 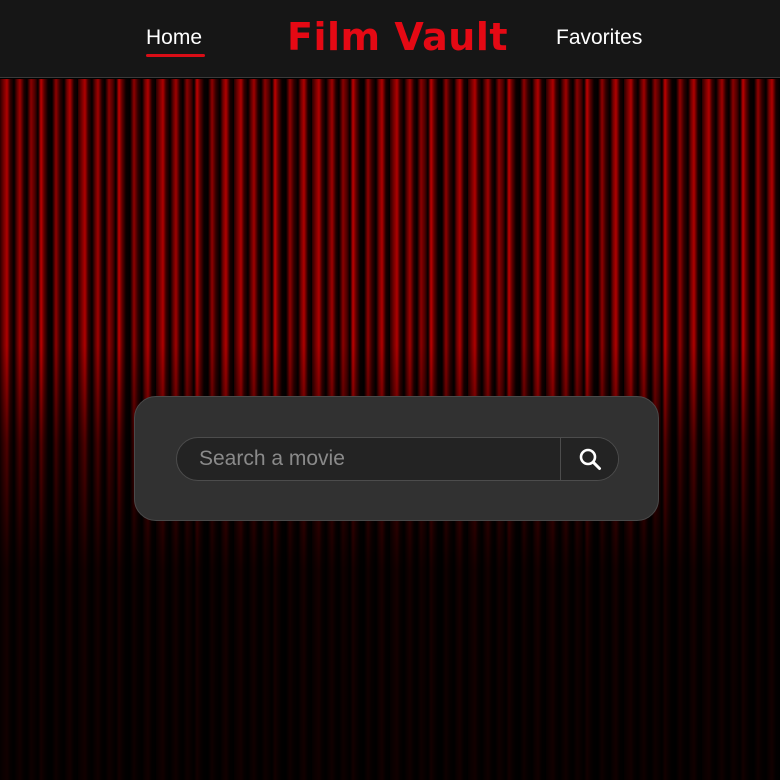 What do you see at coordinates (174, 38) in the screenshot?
I see `nav-link-home: Home` at bounding box center [174, 38].